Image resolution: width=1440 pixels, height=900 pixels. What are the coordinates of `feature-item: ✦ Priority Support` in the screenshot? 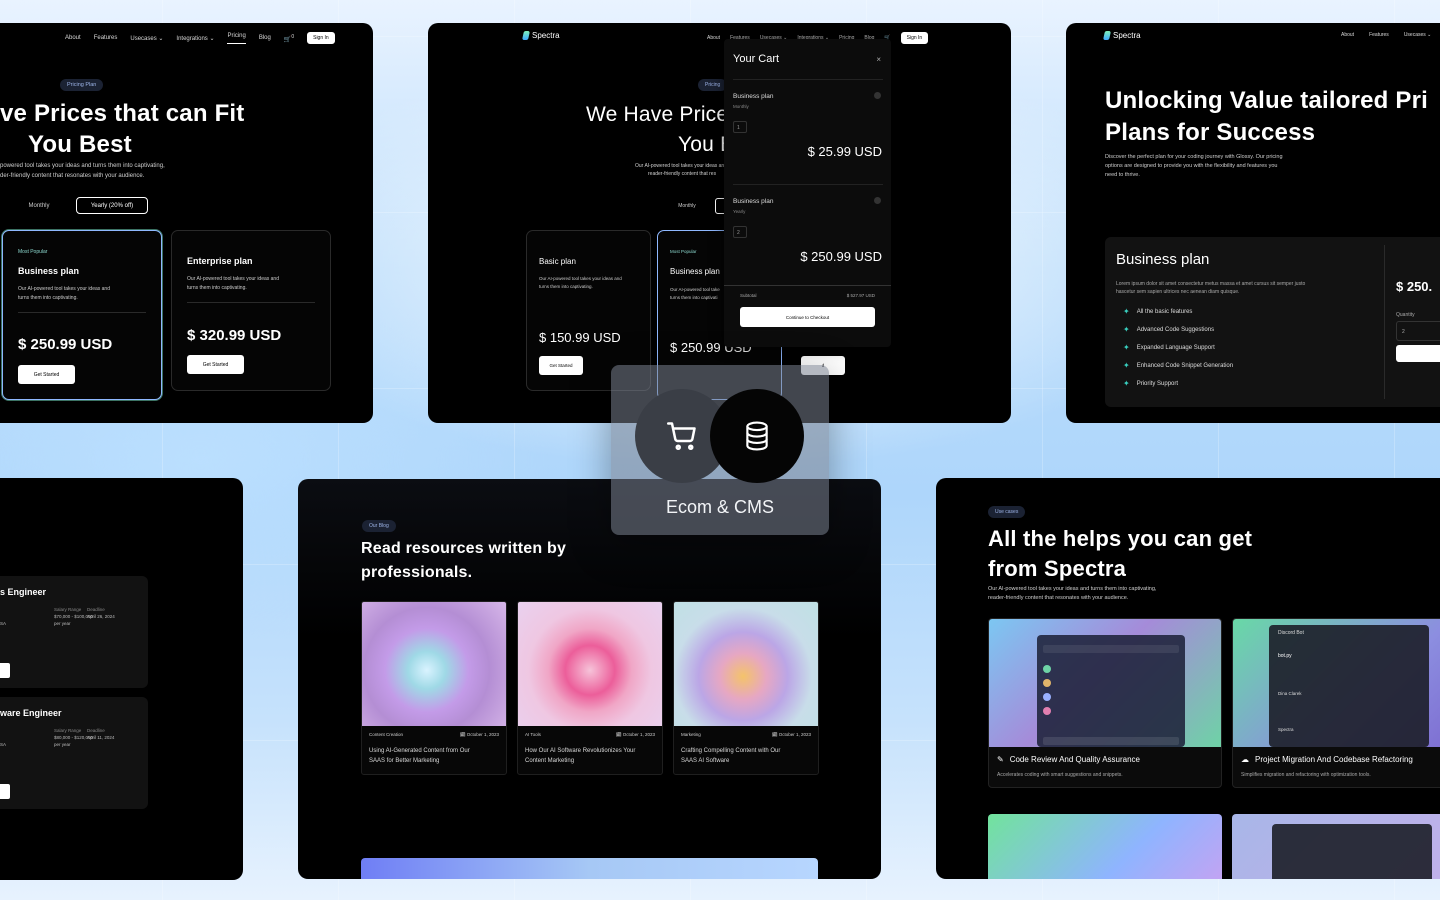 It's located at (1151, 383).